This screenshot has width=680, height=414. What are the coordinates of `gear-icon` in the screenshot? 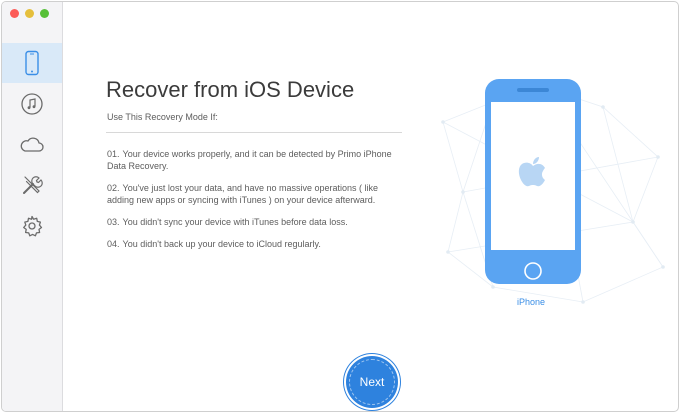 It's located at (33, 226).